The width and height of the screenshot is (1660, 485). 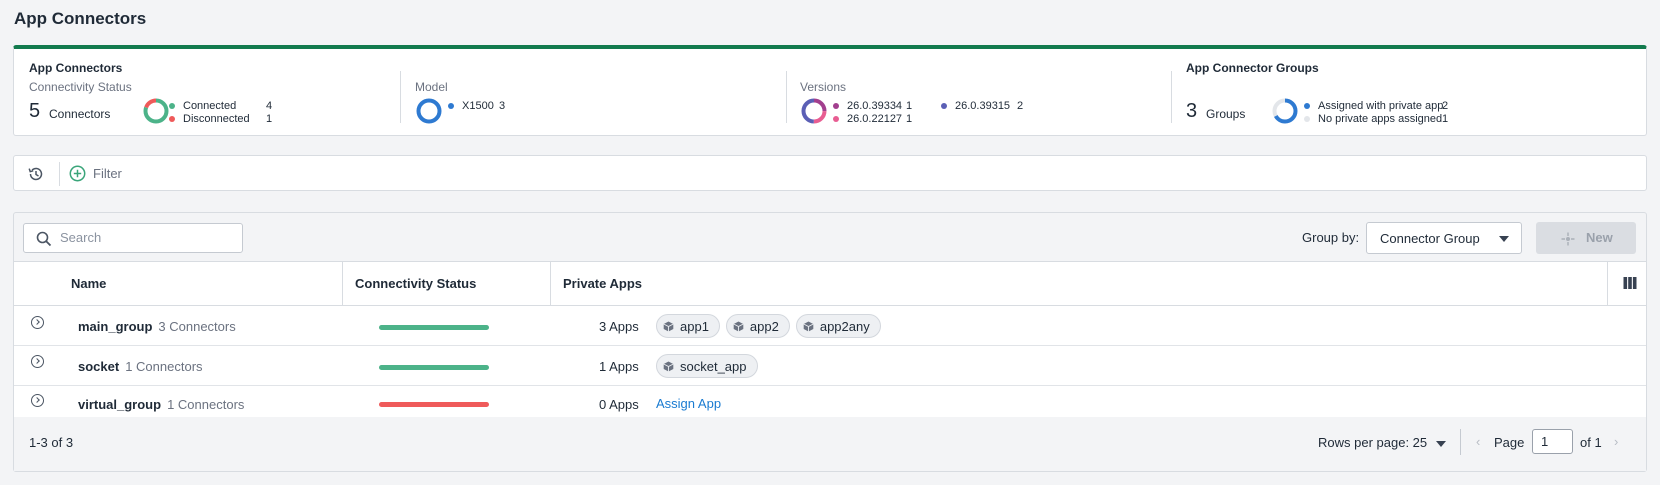 What do you see at coordinates (909, 119) in the screenshot?
I see `version-2-count: 1` at bounding box center [909, 119].